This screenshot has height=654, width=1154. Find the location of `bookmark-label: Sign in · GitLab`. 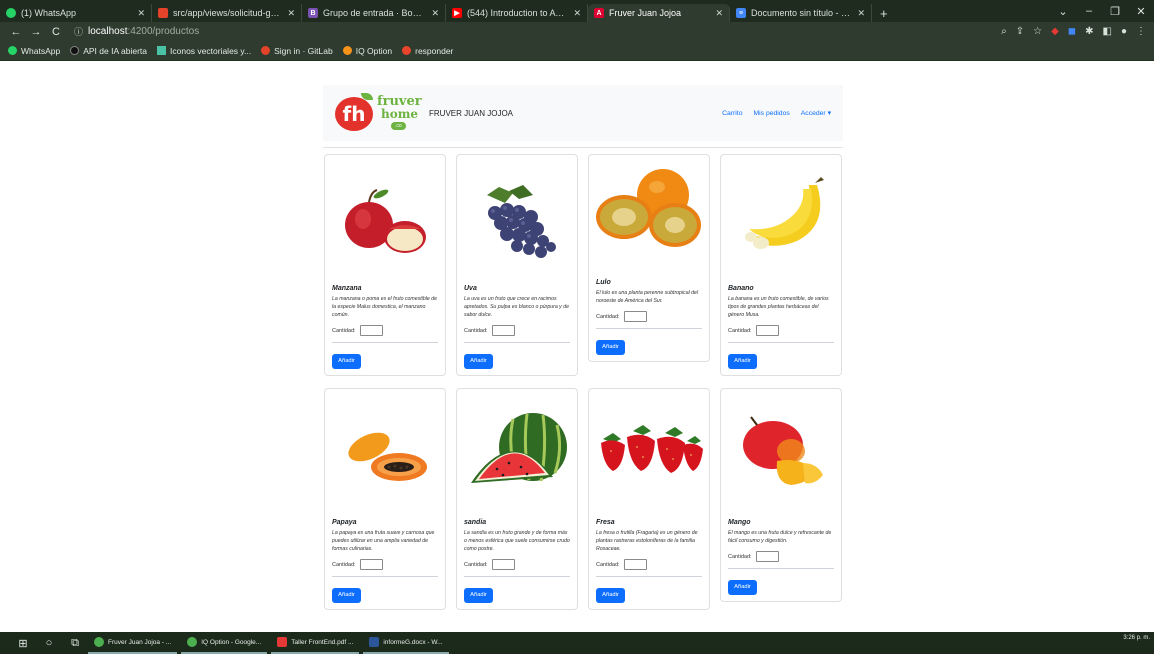

bookmark-label: Sign in · GitLab is located at coordinates (303, 50).